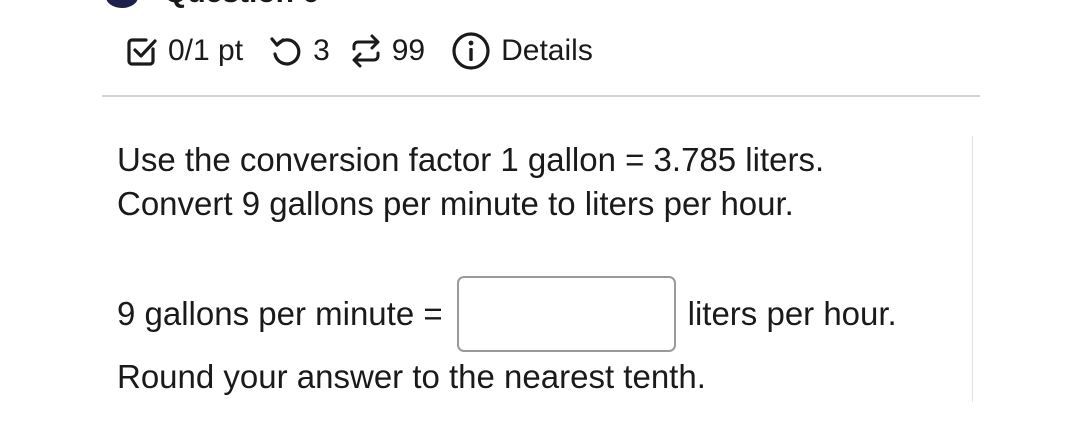 This screenshot has height=429, width=1080. What do you see at coordinates (142, 51) in the screenshot?
I see `checkbox-icon` at bounding box center [142, 51].